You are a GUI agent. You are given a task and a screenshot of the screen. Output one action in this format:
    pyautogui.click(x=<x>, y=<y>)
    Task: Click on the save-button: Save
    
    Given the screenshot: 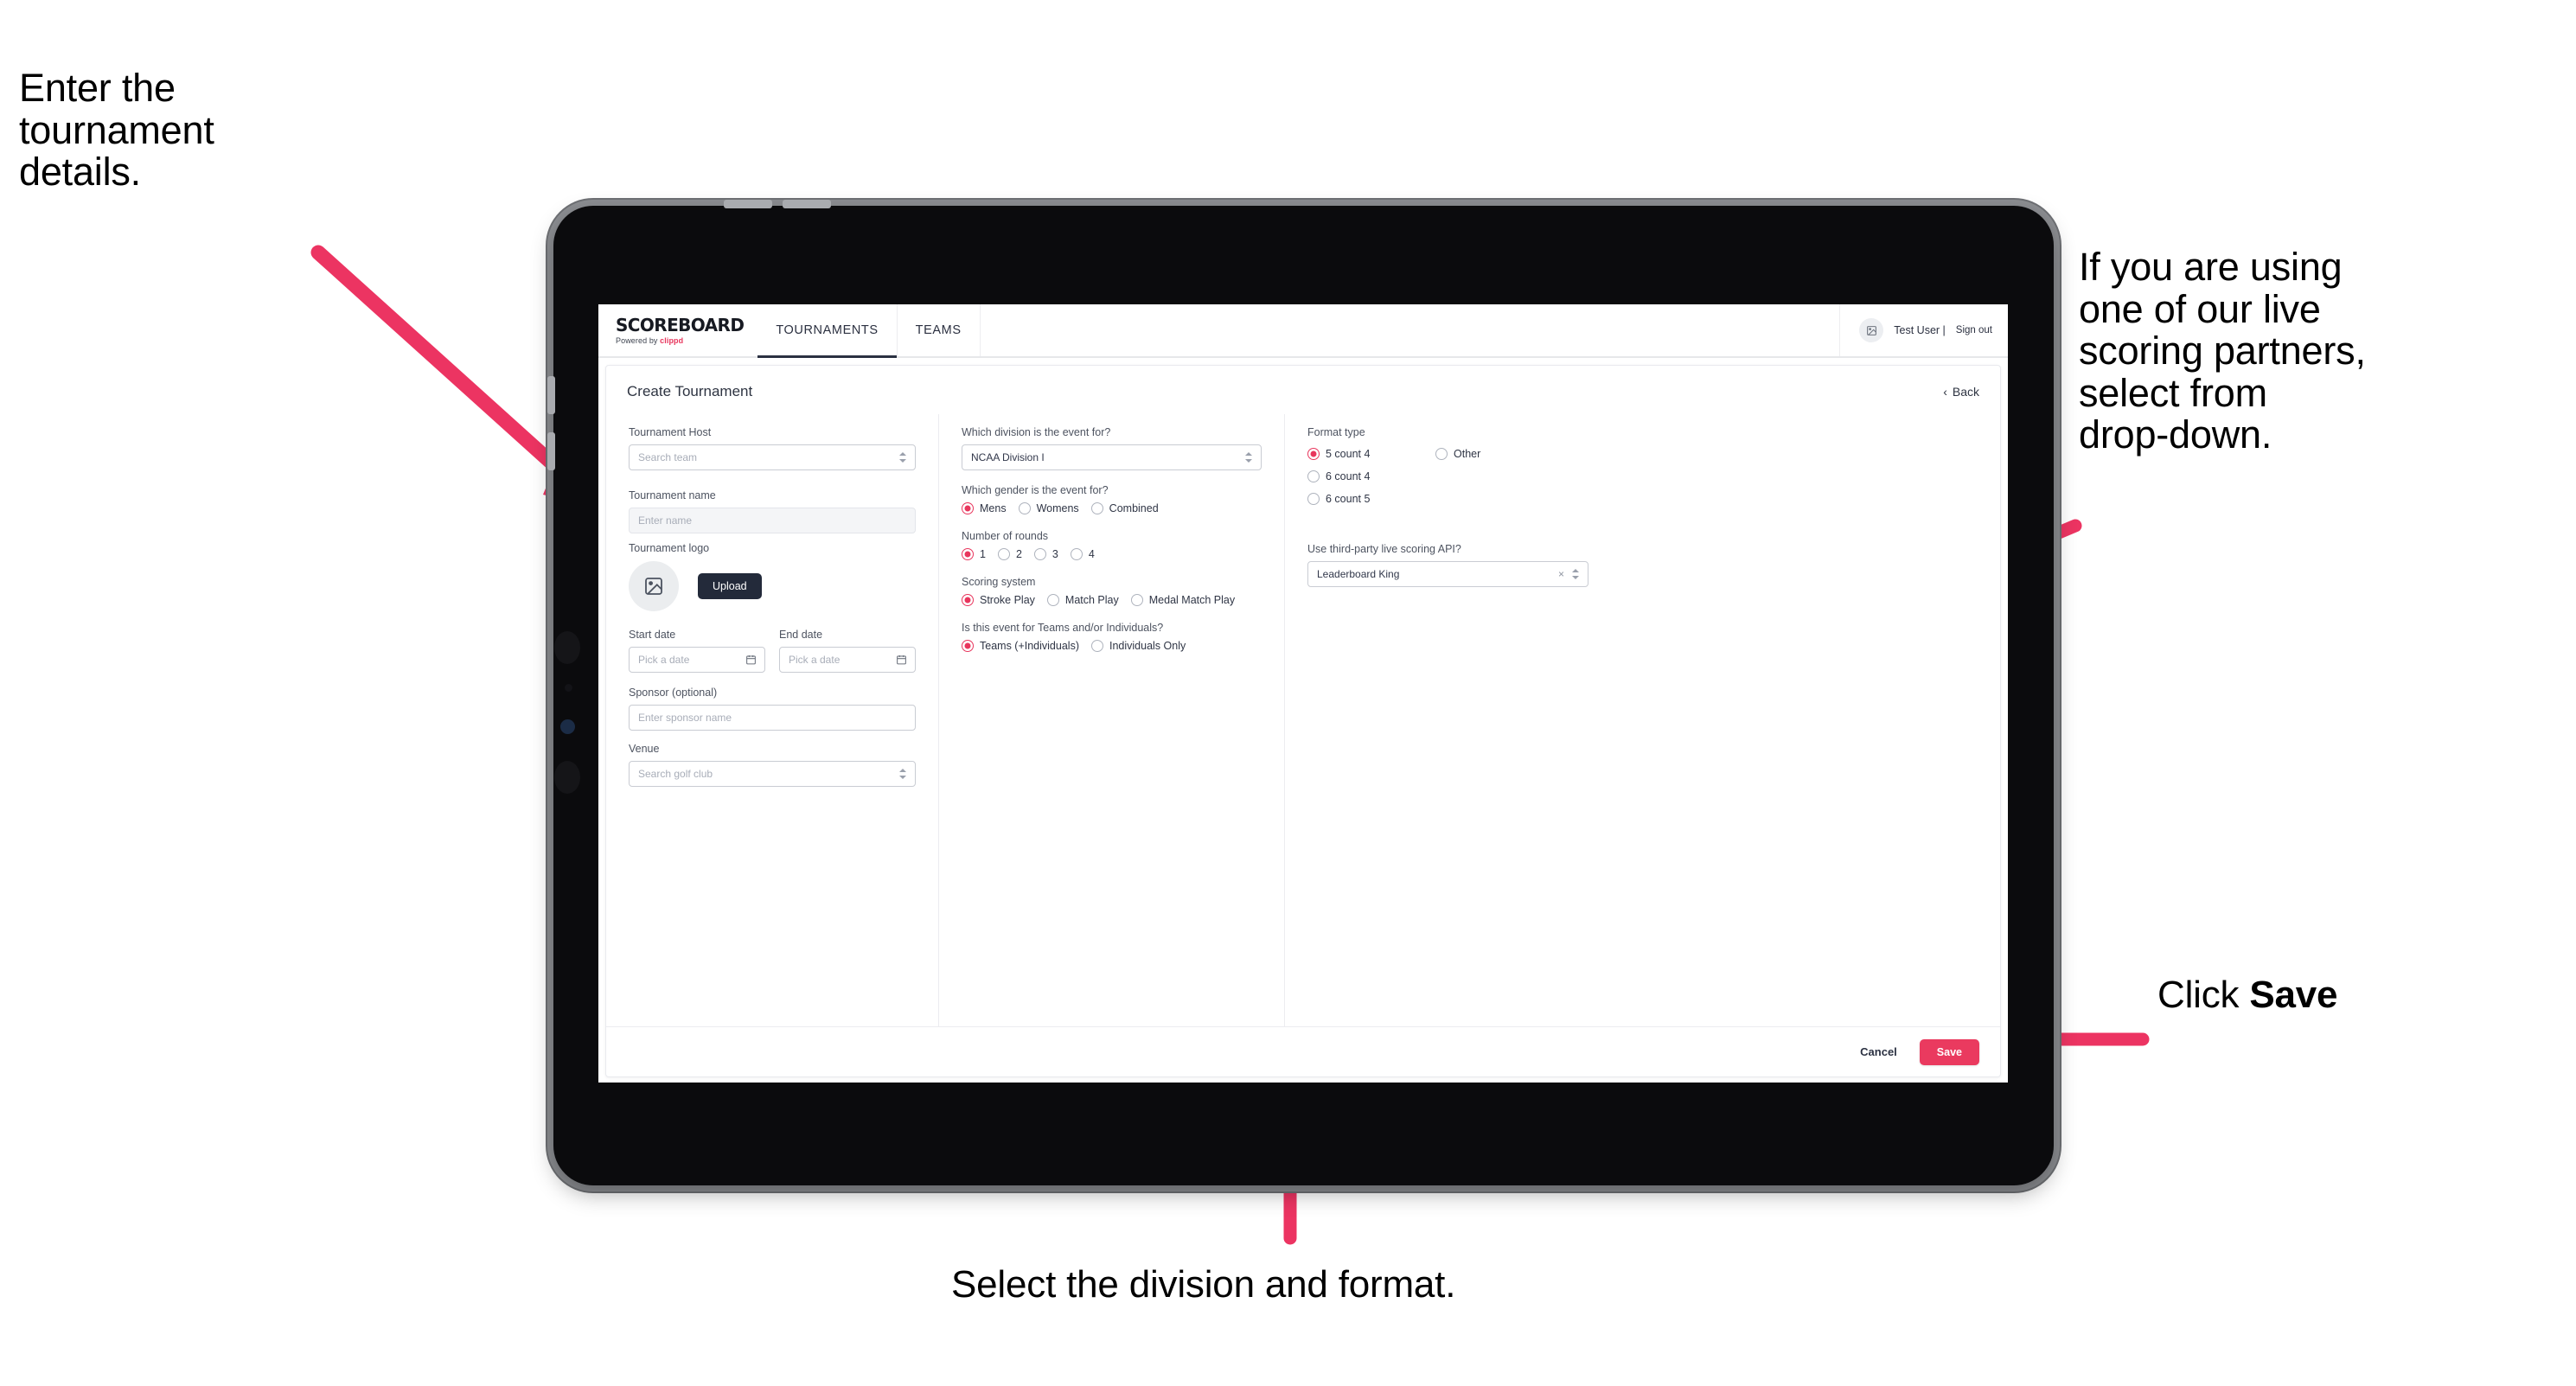 What is the action you would take?
    pyautogui.click(x=1949, y=1052)
    